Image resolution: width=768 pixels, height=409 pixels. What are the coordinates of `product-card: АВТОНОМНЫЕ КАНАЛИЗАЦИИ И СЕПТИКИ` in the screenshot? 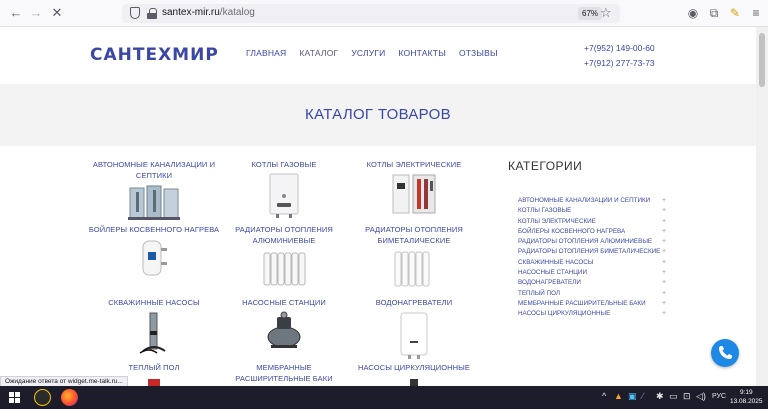 It's located at (154, 190).